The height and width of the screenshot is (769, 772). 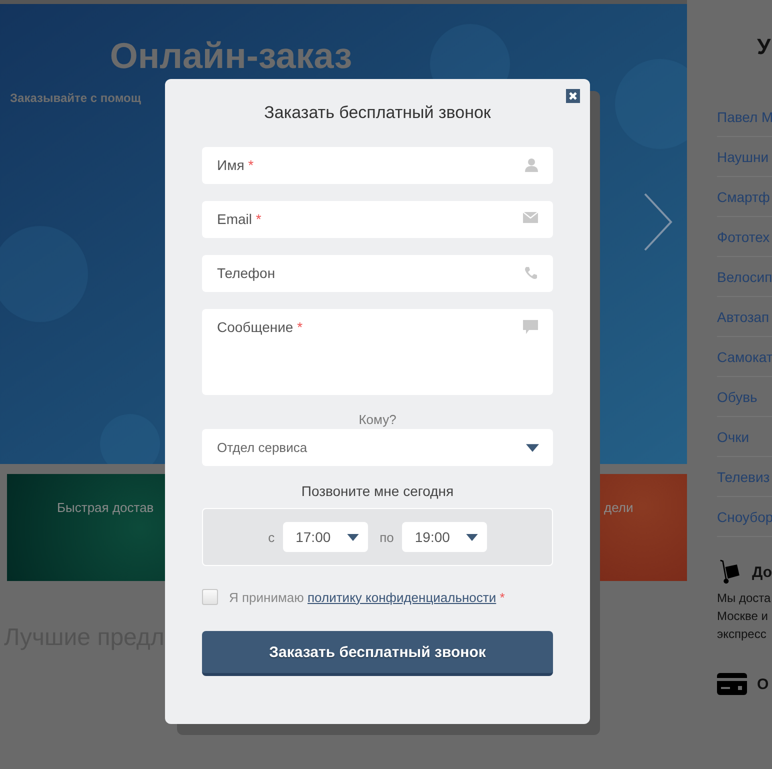 What do you see at coordinates (744, 237) in the screenshot?
I see `category-link: Фототех` at bounding box center [744, 237].